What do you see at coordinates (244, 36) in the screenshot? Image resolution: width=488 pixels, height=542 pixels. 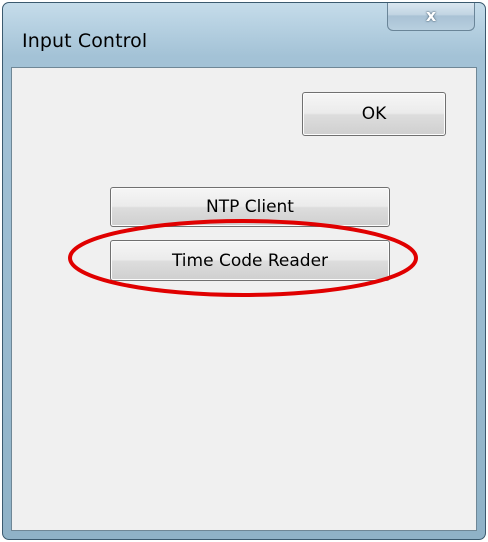 I see `title-bar: Input Control x` at bounding box center [244, 36].